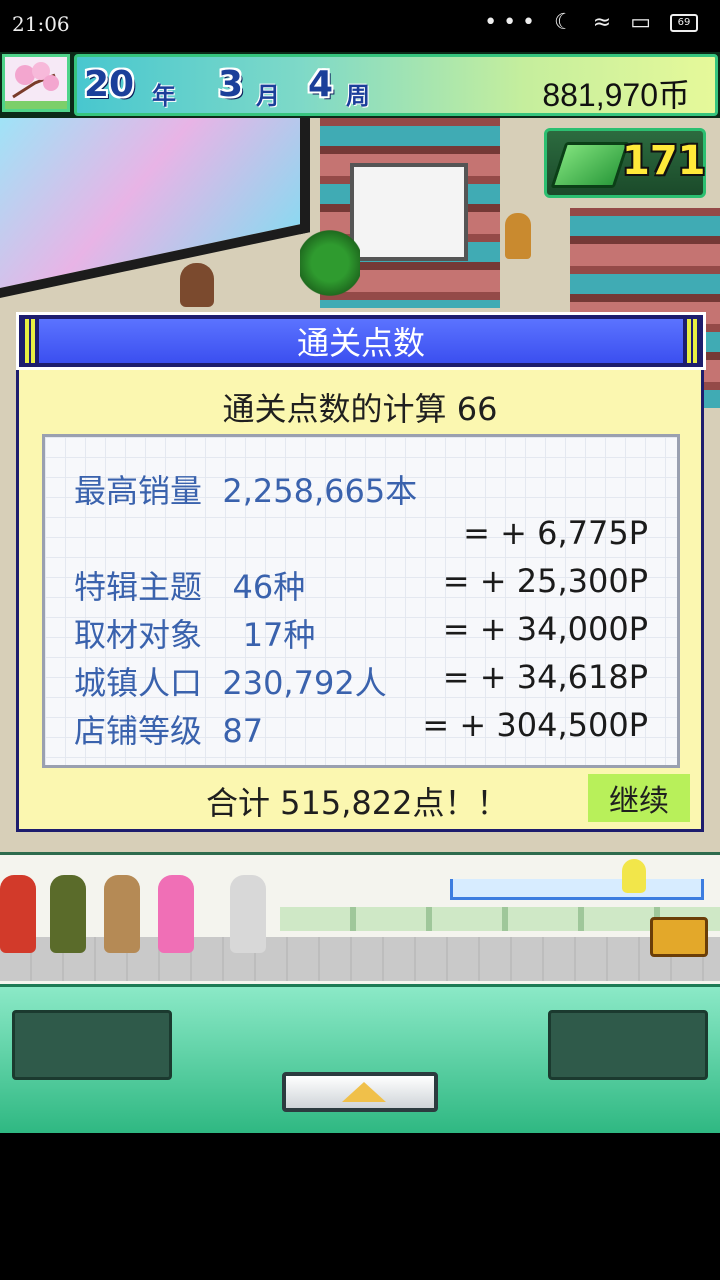  Describe the element at coordinates (330, 263) in the screenshot. I see `potted-plant` at that location.